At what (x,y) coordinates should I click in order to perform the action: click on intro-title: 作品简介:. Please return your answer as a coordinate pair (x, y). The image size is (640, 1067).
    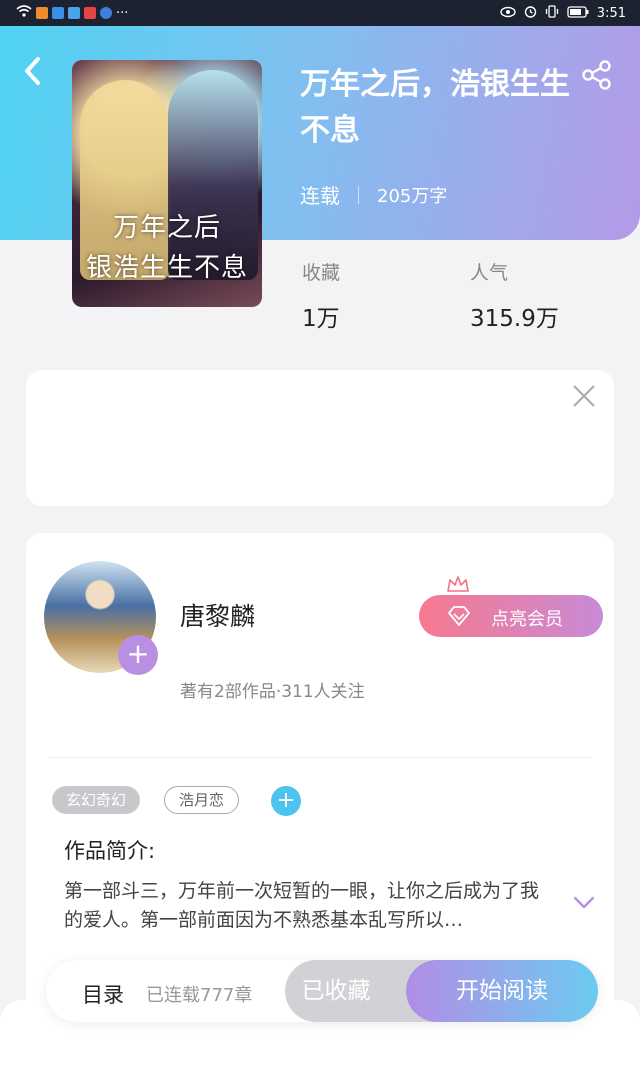
    Looking at the image, I should click on (110, 851).